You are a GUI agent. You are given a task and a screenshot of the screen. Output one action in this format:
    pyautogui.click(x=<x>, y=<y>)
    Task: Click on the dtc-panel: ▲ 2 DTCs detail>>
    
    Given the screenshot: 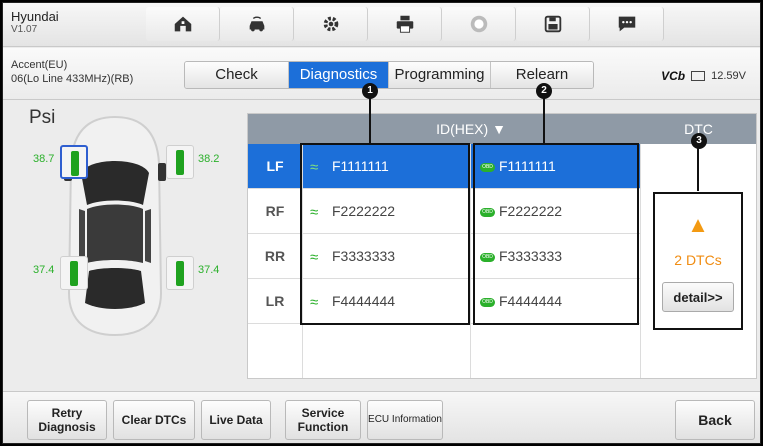 What is the action you would take?
    pyautogui.click(x=698, y=261)
    